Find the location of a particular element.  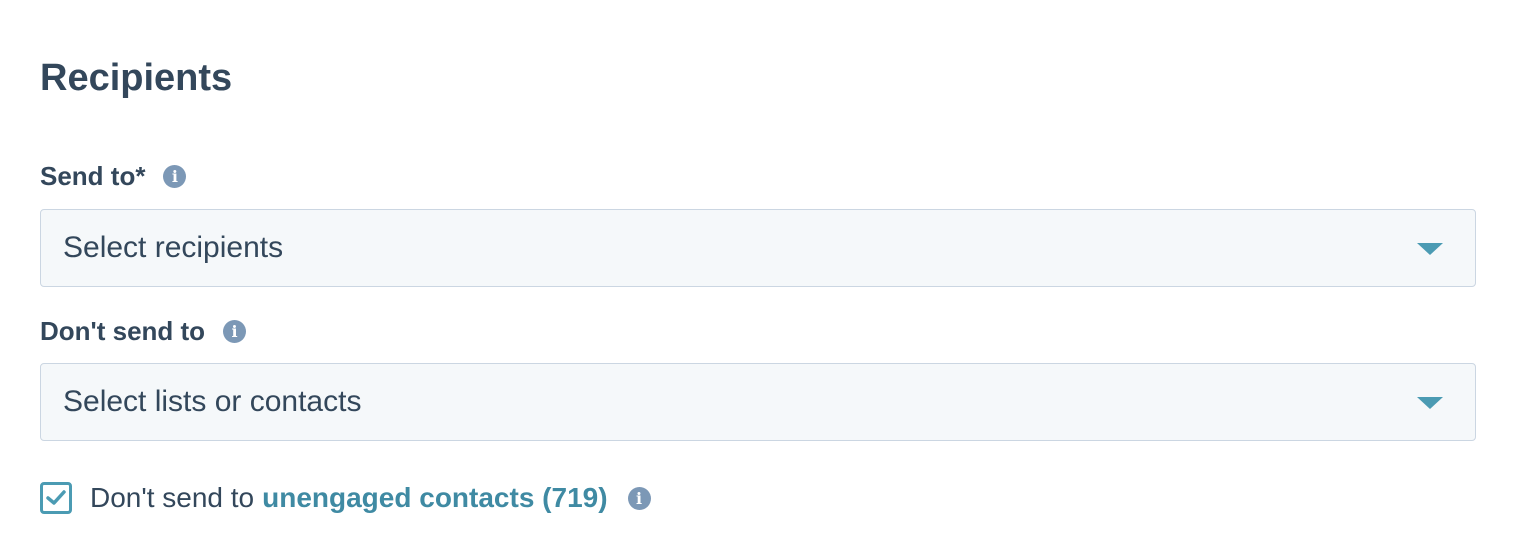

unengaged-contacts-row: Don't send to unengaged contacts (719) i is located at coordinates (345, 498).